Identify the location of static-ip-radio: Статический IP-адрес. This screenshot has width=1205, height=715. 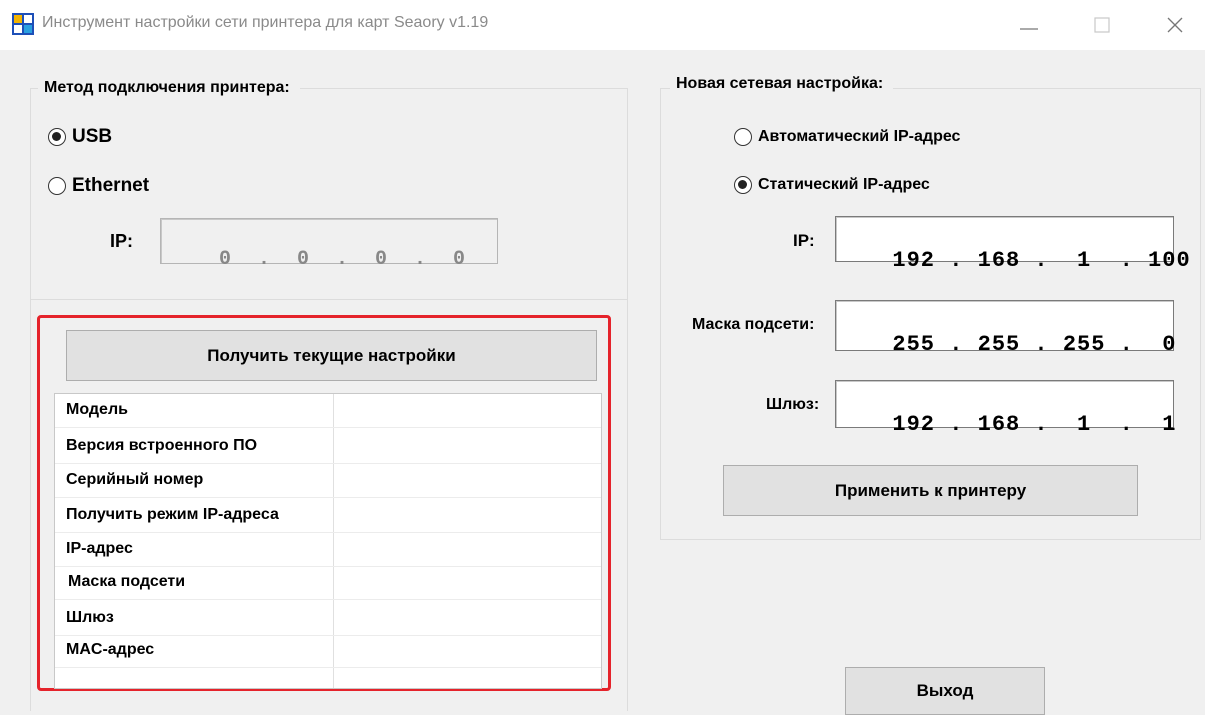
(832, 185).